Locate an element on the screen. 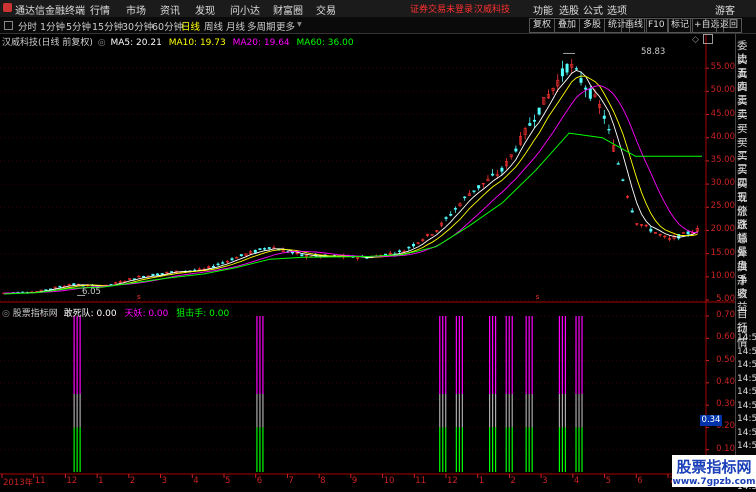 This screenshot has height=492, width=756. sub-y-tick-label: 0.30 is located at coordinates (725, 404).